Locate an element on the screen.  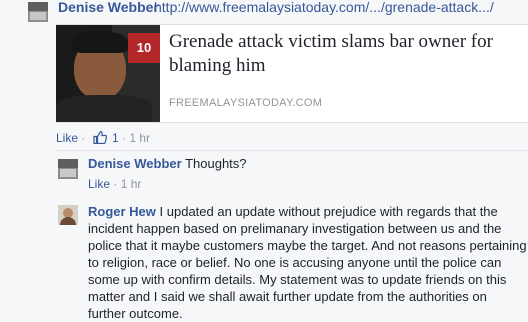
post-like-count: 1 is located at coordinates (115, 138).